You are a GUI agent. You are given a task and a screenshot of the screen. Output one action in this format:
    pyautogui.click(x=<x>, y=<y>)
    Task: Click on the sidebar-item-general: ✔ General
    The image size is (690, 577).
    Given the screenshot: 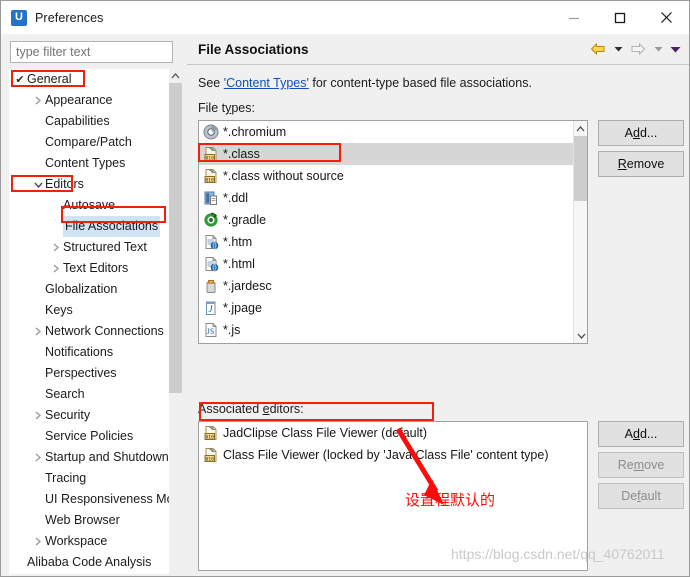 What is the action you would take?
    pyautogui.click(x=89, y=79)
    